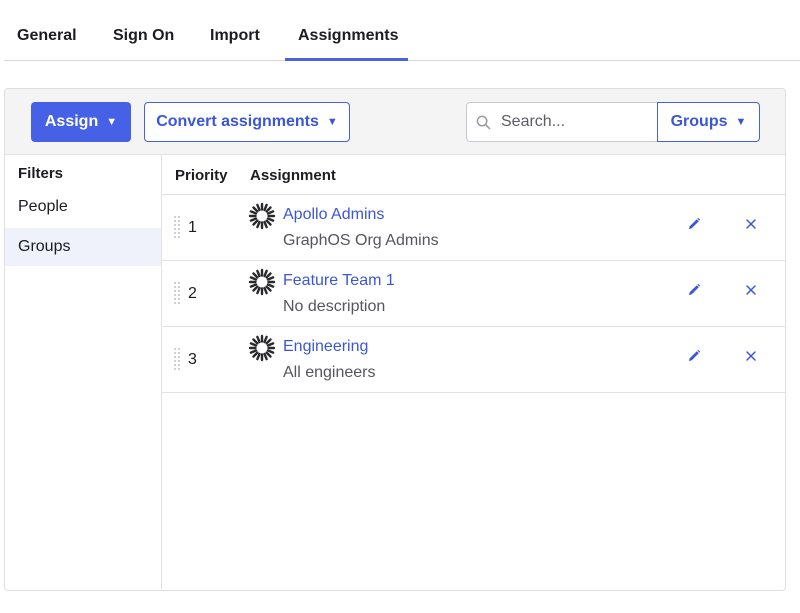  Describe the element at coordinates (339, 281) in the screenshot. I see `group-name-link: Feature Team 1` at that location.